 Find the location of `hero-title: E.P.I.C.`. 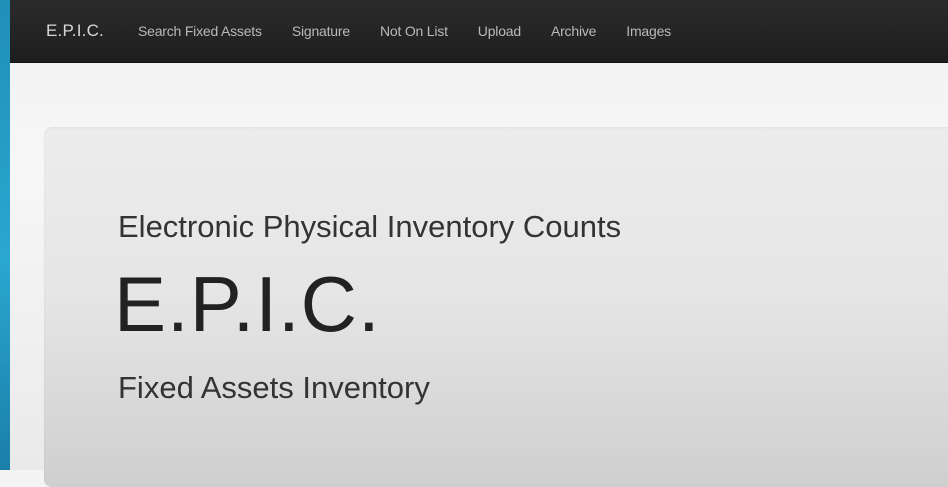

hero-title: E.P.I.C. is located at coordinates (247, 304).